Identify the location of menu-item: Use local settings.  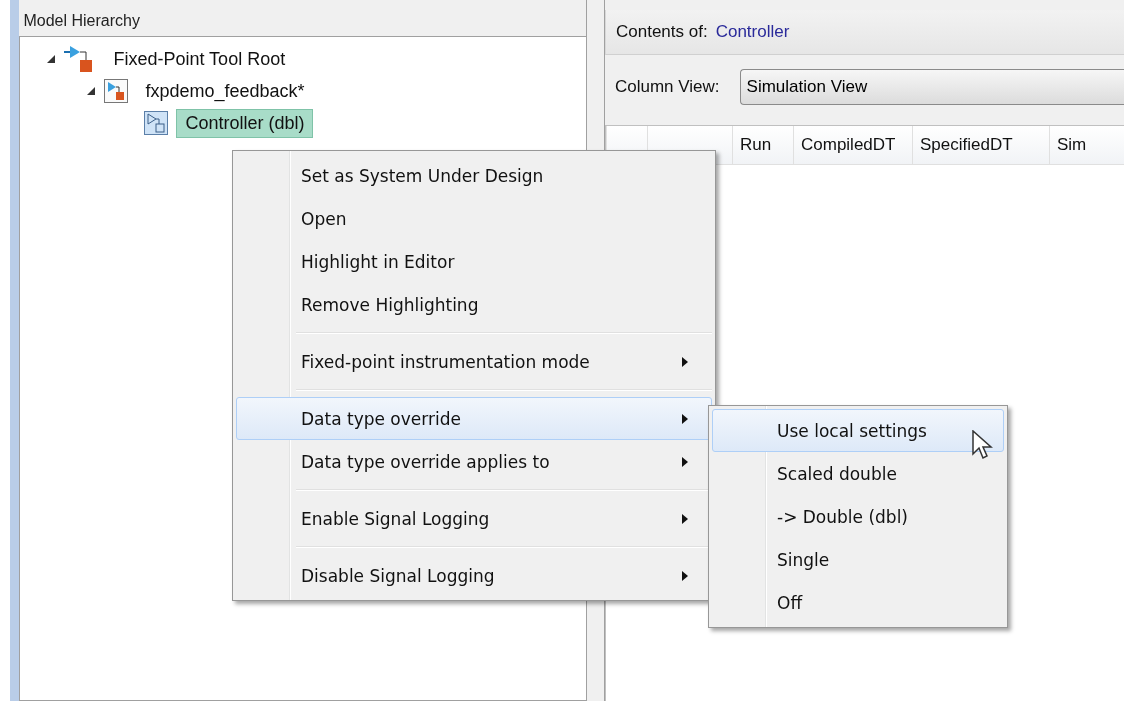
(858, 430).